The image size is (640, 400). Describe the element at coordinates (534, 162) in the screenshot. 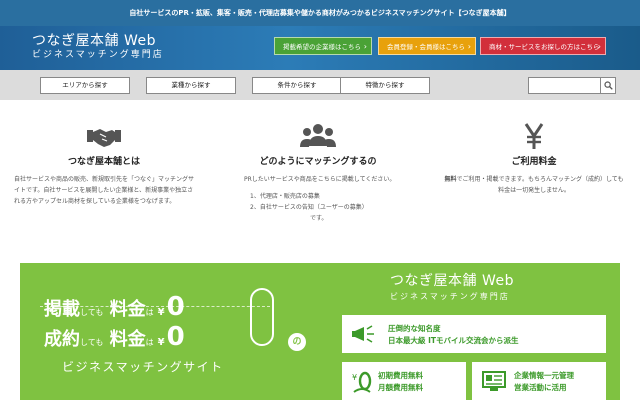

I see `feature-pricing-title: ご利用料金` at that location.